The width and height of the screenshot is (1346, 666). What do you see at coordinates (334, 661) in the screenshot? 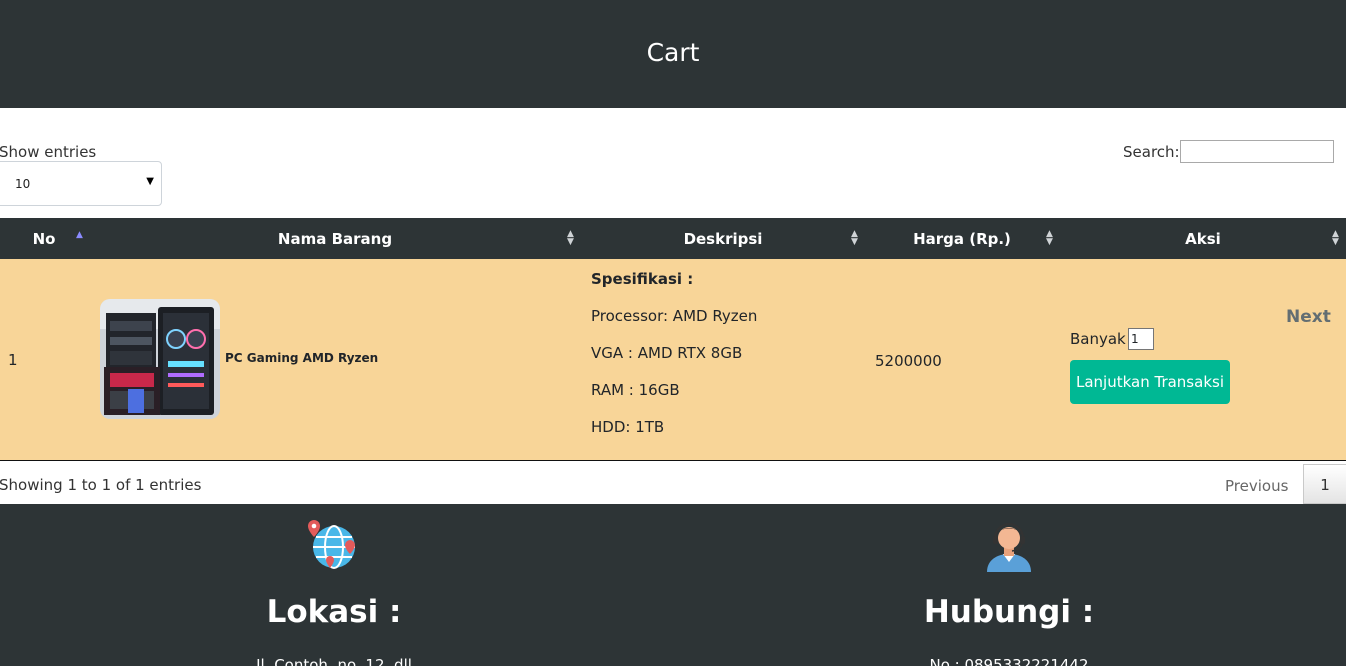
I see `location-text: Jl. Contoh, no. 12, dll` at bounding box center [334, 661].